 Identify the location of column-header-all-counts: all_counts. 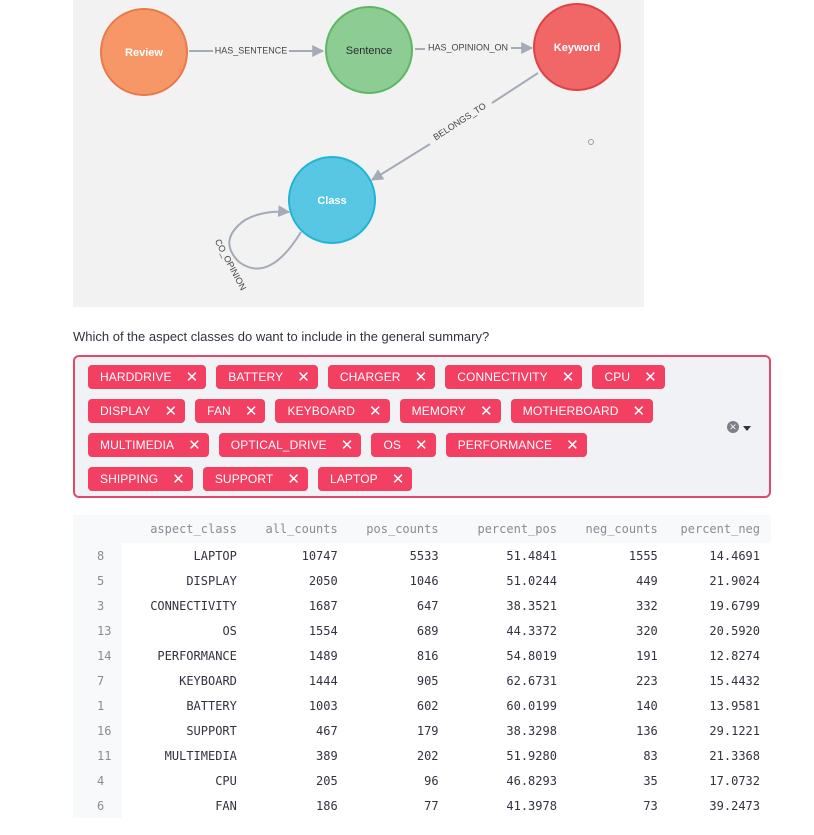
(298, 529).